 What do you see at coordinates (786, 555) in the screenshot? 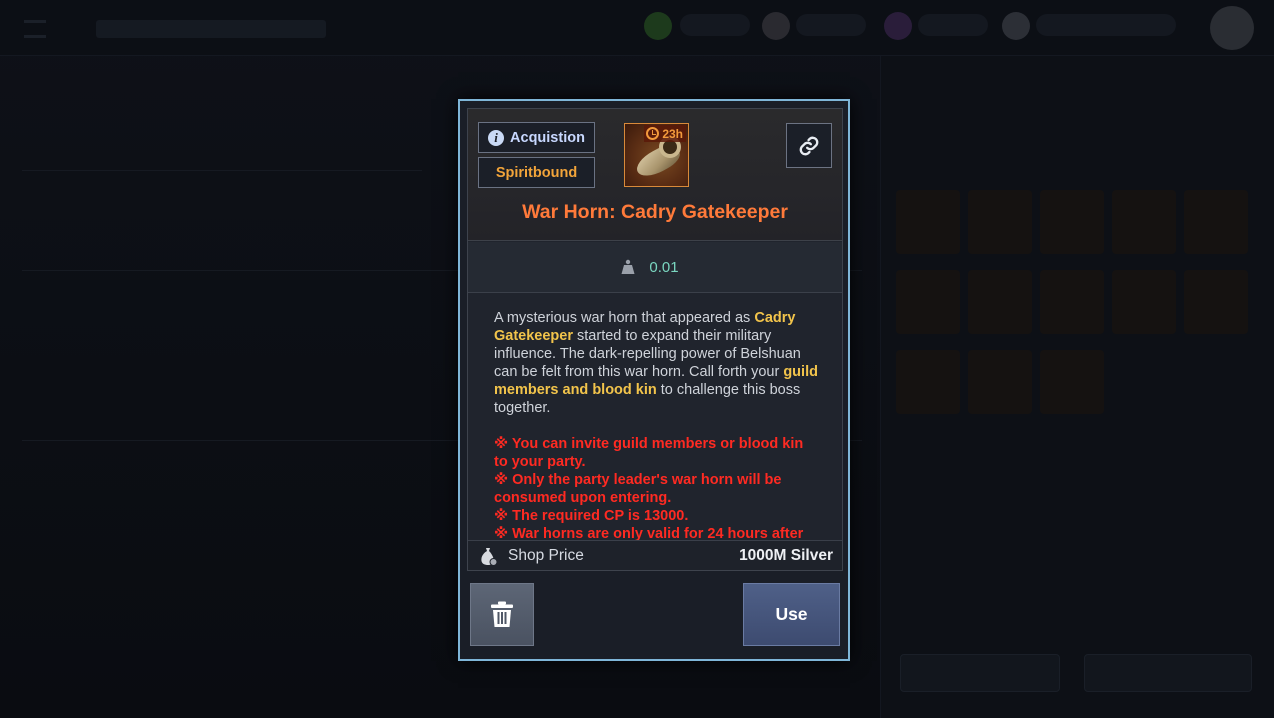
I see `shop-price-value: 1000M Silver` at bounding box center [786, 555].